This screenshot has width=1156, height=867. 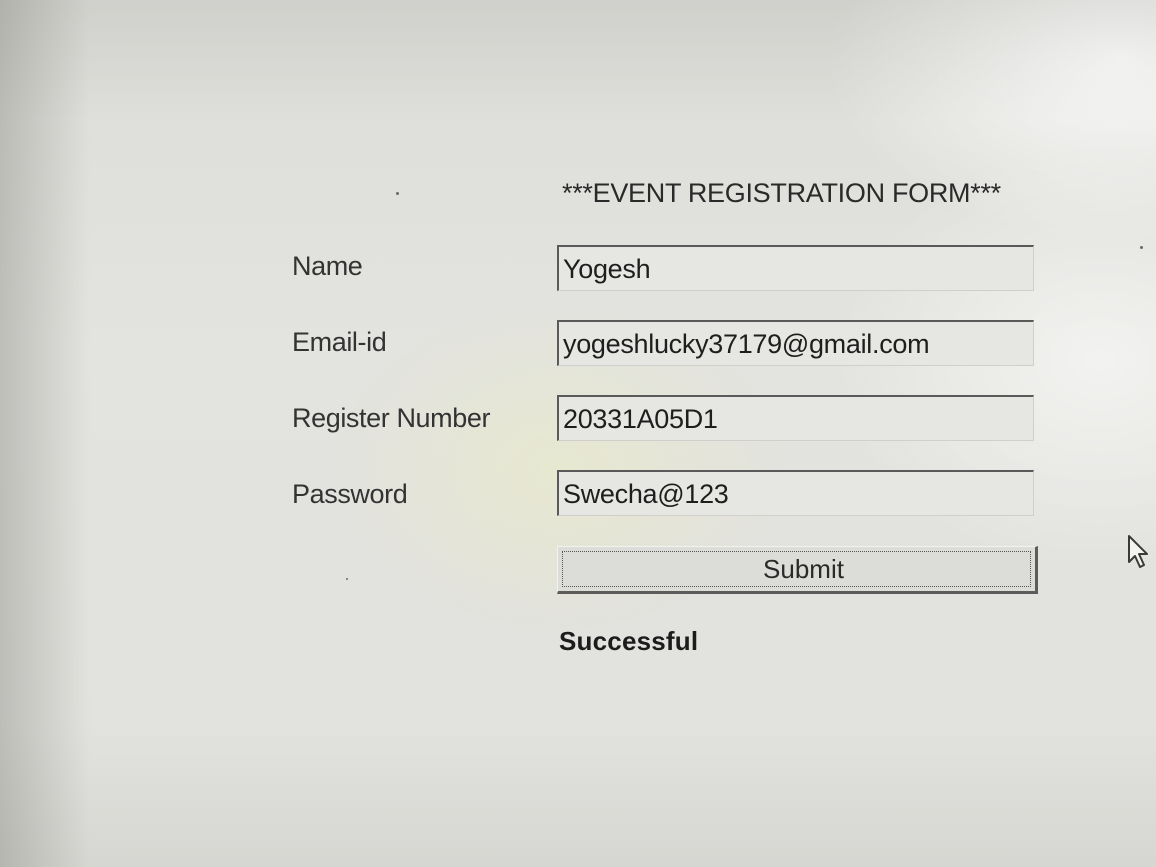 I want to click on status-message: Successful, so click(x=629, y=641).